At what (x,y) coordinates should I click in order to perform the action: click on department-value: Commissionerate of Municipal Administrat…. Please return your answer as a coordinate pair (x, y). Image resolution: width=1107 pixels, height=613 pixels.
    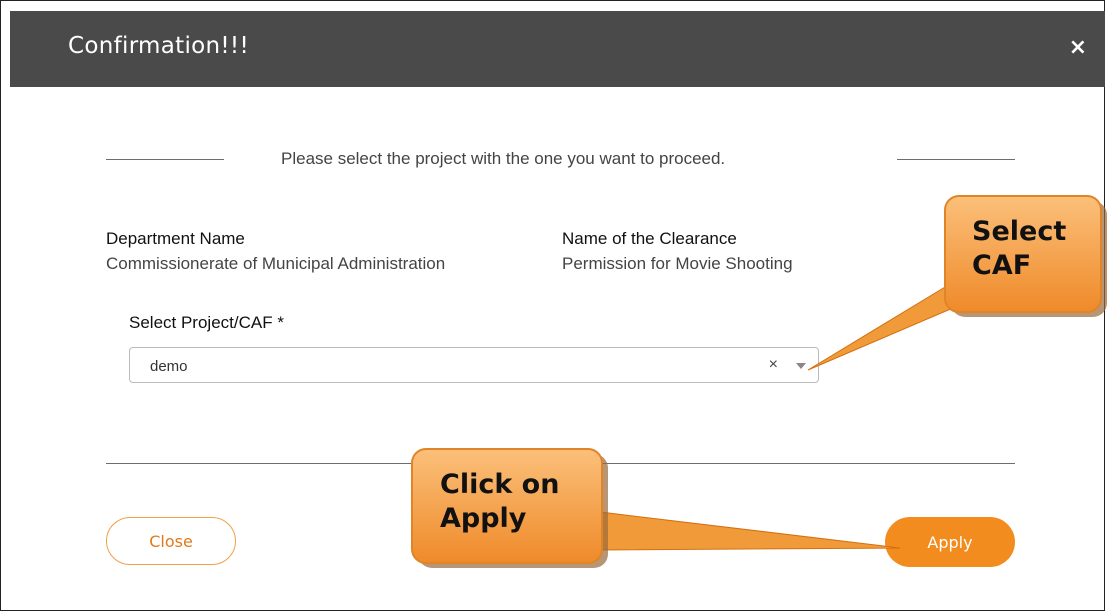
    Looking at the image, I should click on (276, 263).